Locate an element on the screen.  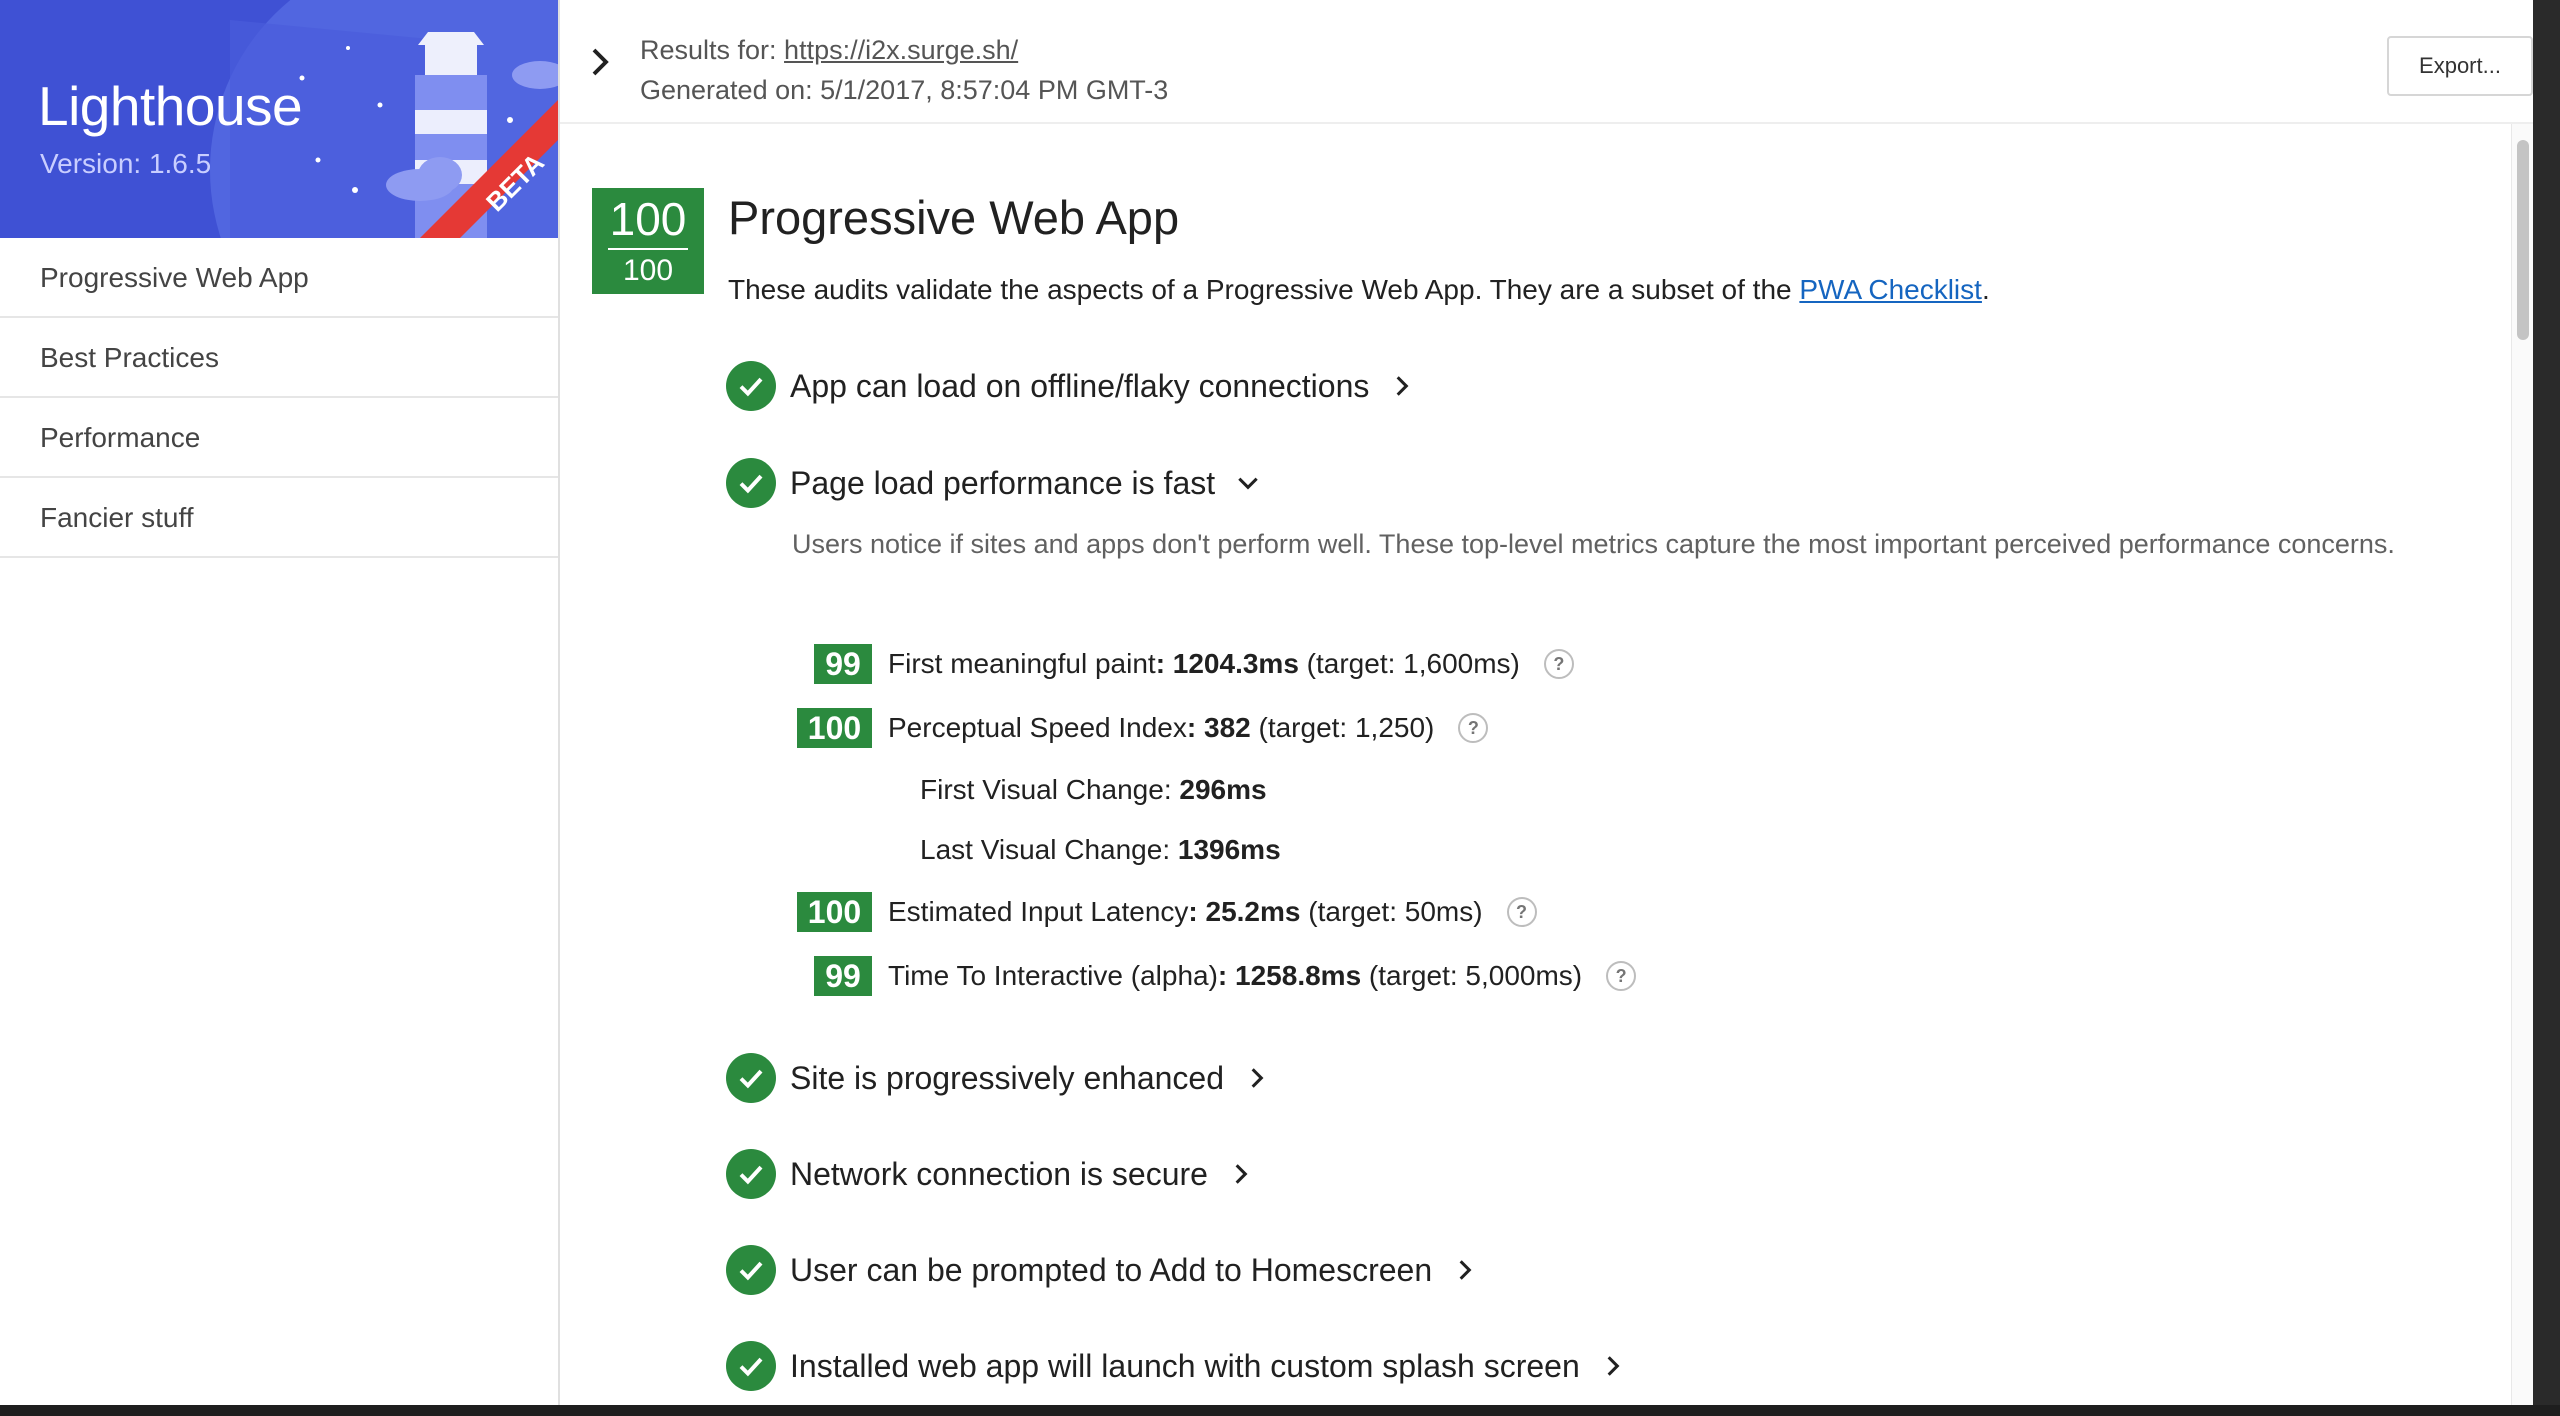
results-prefix: Results for: is located at coordinates (712, 50).